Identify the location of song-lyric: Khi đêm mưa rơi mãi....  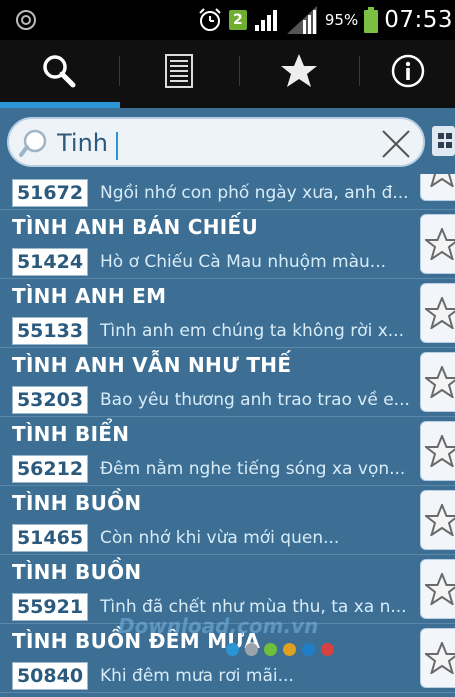
(197, 676).